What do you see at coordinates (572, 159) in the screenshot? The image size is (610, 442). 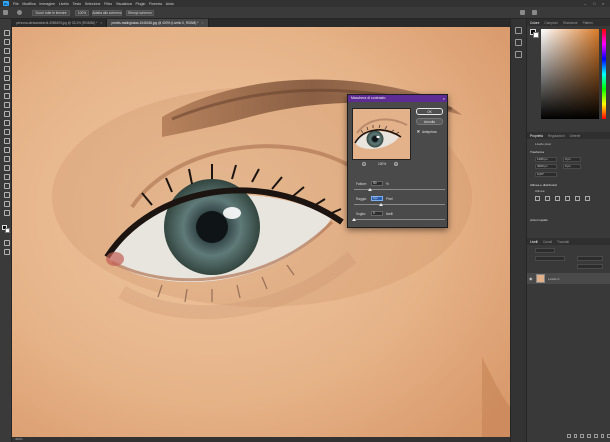 I see `x-field: 0 px` at bounding box center [572, 159].